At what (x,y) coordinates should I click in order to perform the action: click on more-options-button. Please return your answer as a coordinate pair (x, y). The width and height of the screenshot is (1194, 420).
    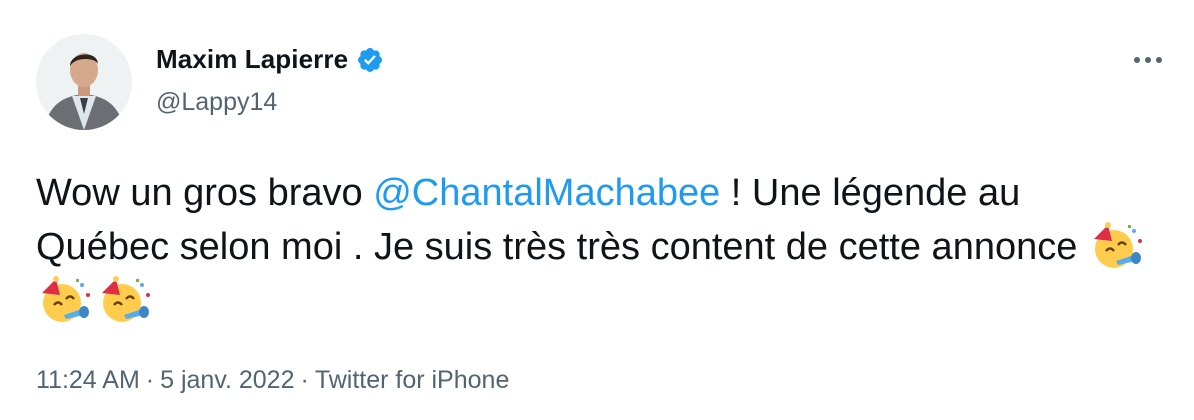
    Looking at the image, I should click on (1148, 60).